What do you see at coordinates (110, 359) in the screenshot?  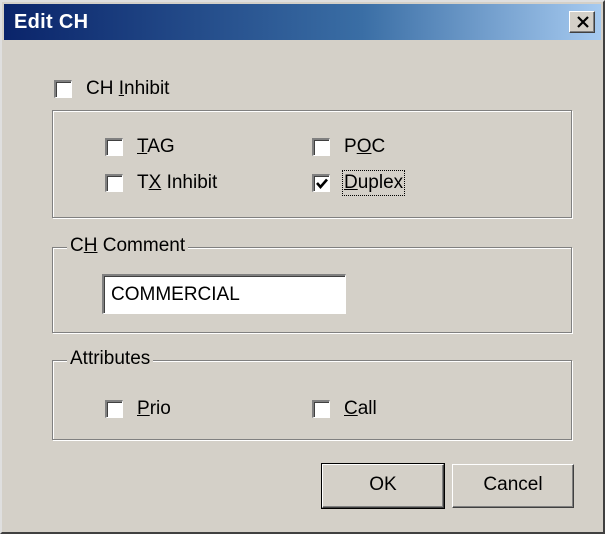 I see `attributes-legend: Attributes` at bounding box center [110, 359].